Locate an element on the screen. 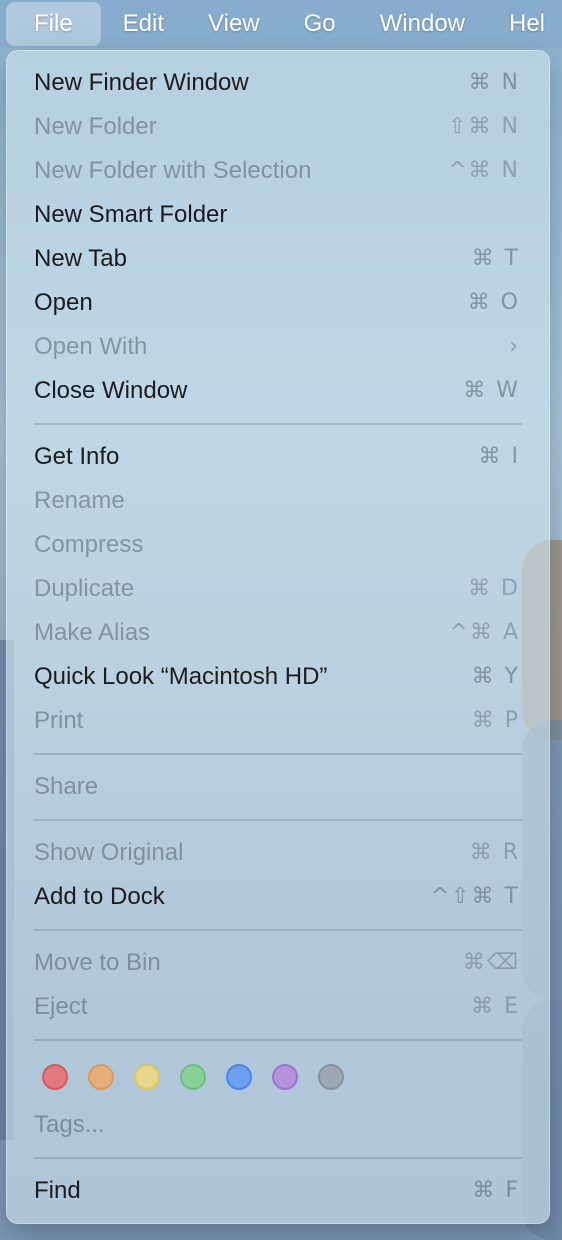 The width and height of the screenshot is (562, 1240). menubar-item-edit: Edit is located at coordinates (143, 24).